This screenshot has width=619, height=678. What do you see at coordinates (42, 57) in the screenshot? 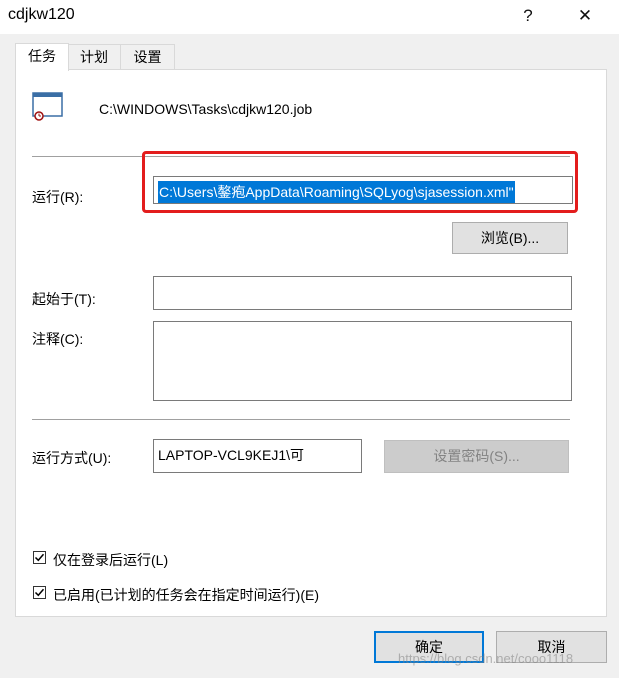
I see `tab-task: 任务` at bounding box center [42, 57].